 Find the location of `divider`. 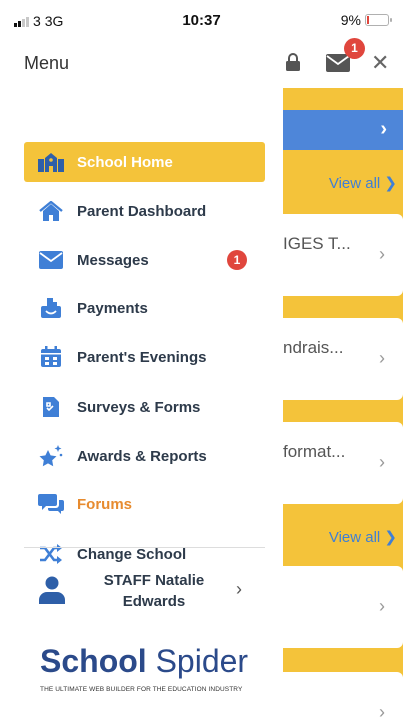

divider is located at coordinates (144, 547).